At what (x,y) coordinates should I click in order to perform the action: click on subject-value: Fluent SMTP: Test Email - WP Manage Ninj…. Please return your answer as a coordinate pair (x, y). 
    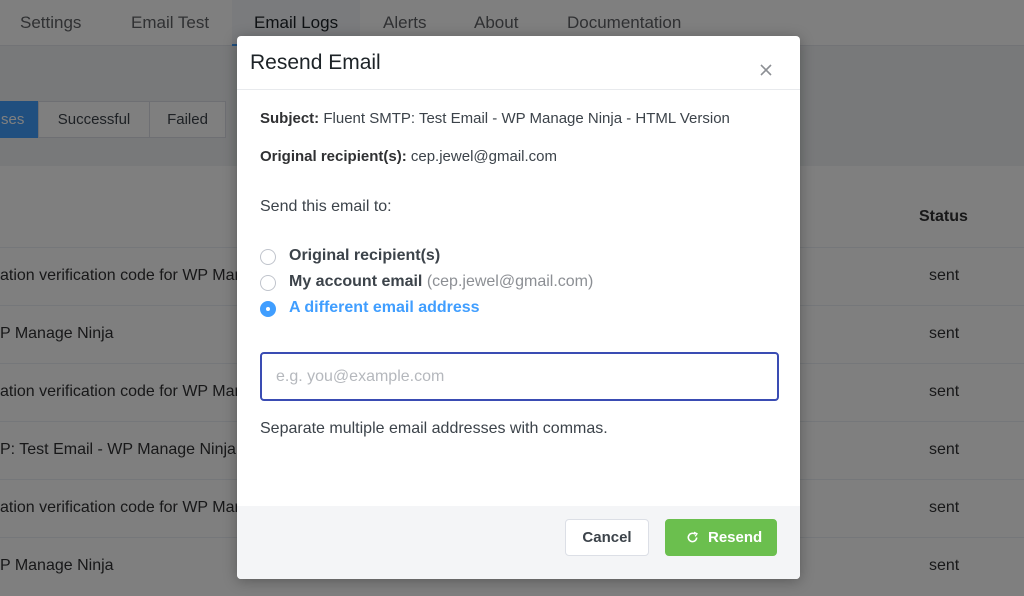
    Looking at the image, I should click on (526, 118).